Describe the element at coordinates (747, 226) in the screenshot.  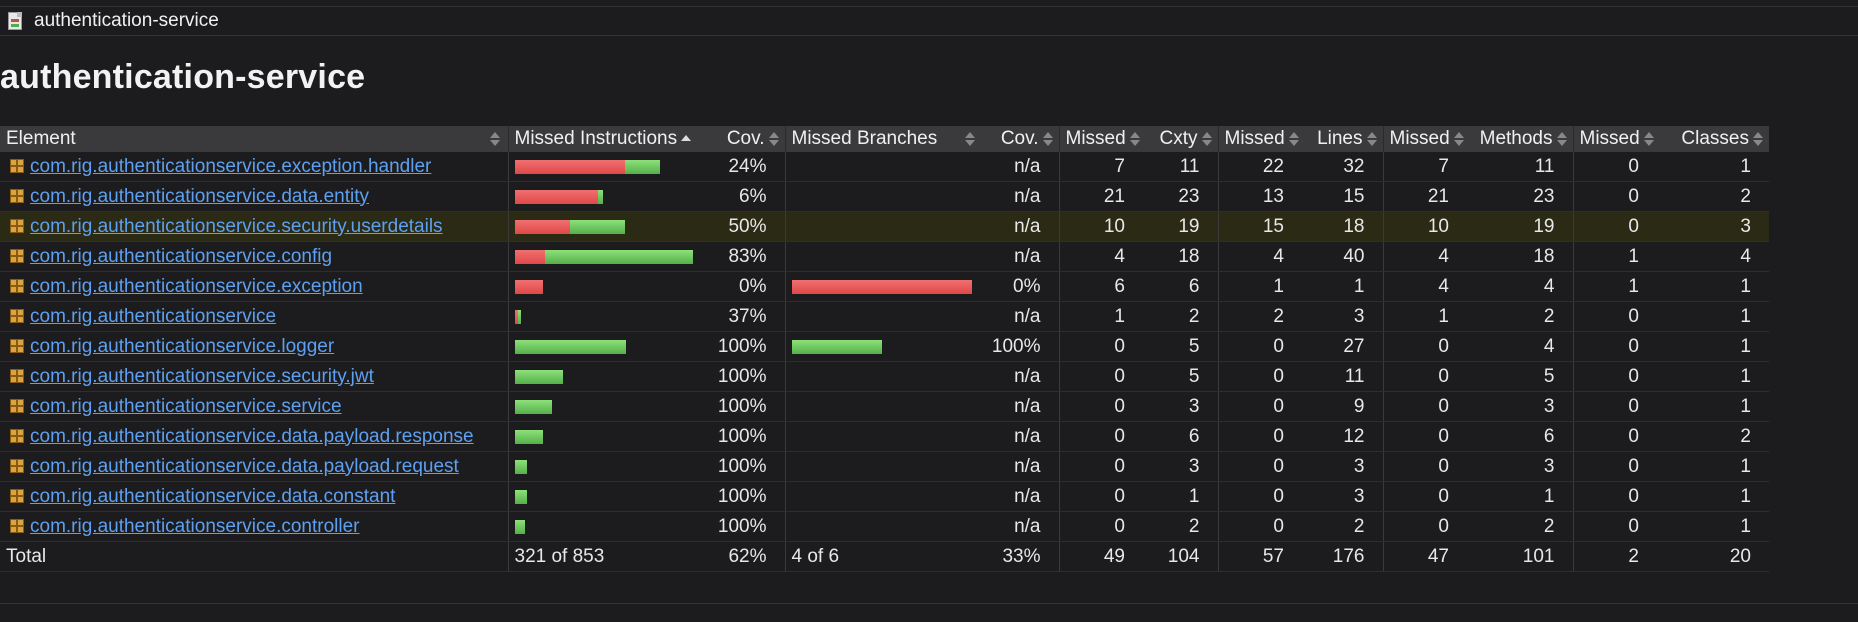
I see `instr-coverage-cell: 50%` at that location.